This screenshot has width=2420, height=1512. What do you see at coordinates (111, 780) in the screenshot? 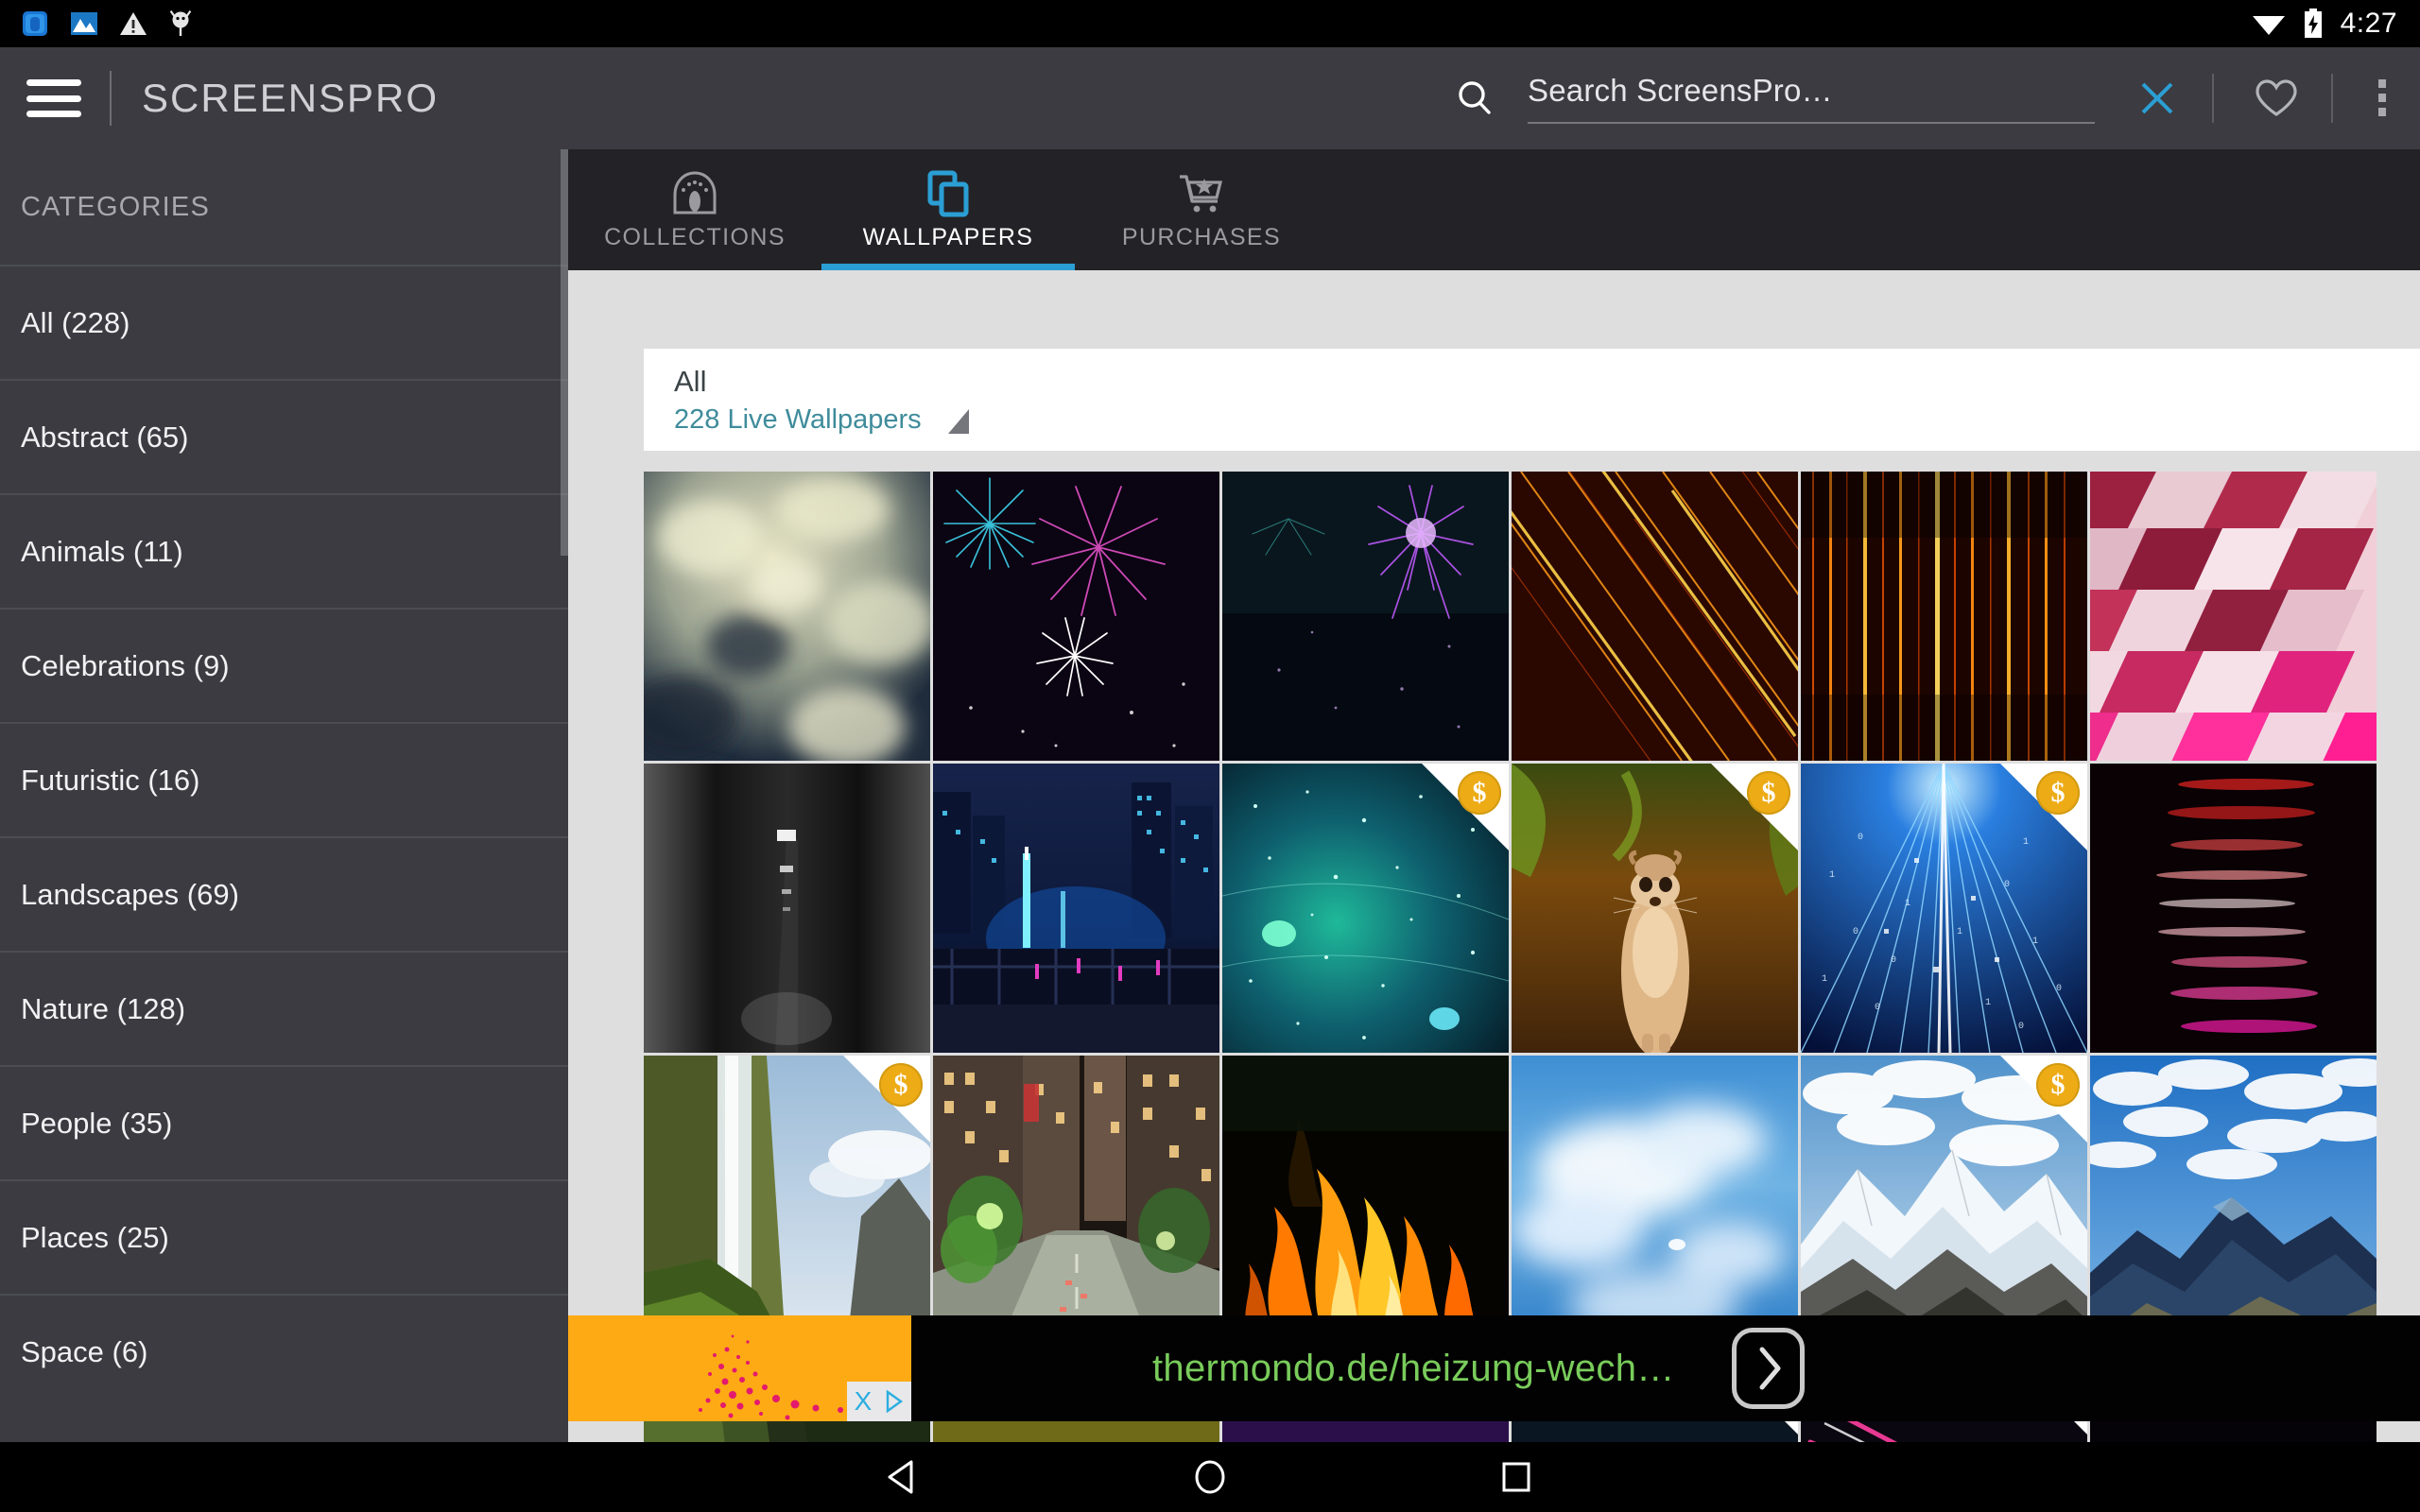
I see `sidebar-item-label: Futuristic (16)` at bounding box center [111, 780].